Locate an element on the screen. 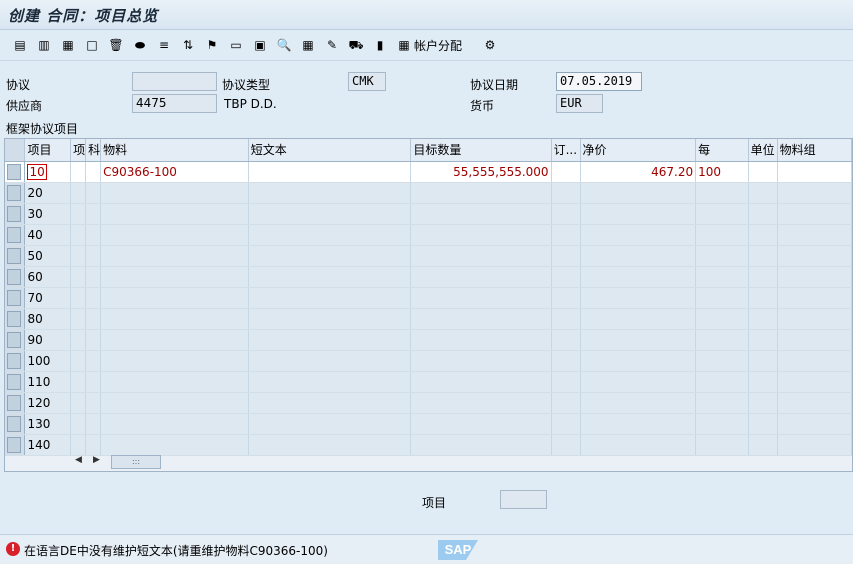 The width and height of the screenshot is (853, 564). column-header-net-price: 净价 is located at coordinates (638, 150).